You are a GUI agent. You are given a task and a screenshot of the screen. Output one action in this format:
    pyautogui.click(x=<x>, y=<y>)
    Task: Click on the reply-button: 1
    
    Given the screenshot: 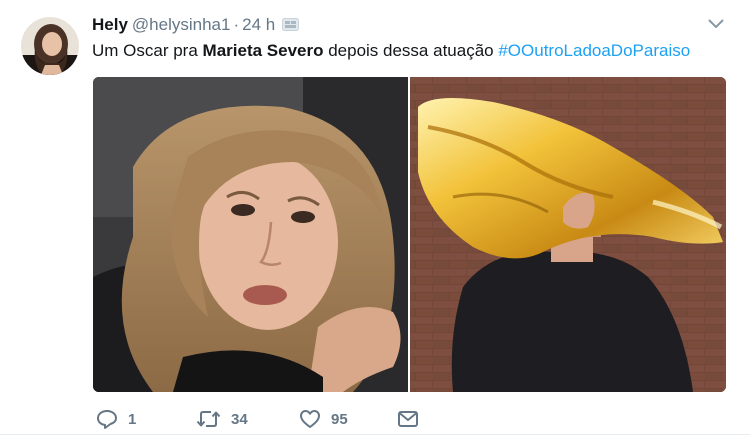 What is the action you would take?
    pyautogui.click(x=146, y=419)
    